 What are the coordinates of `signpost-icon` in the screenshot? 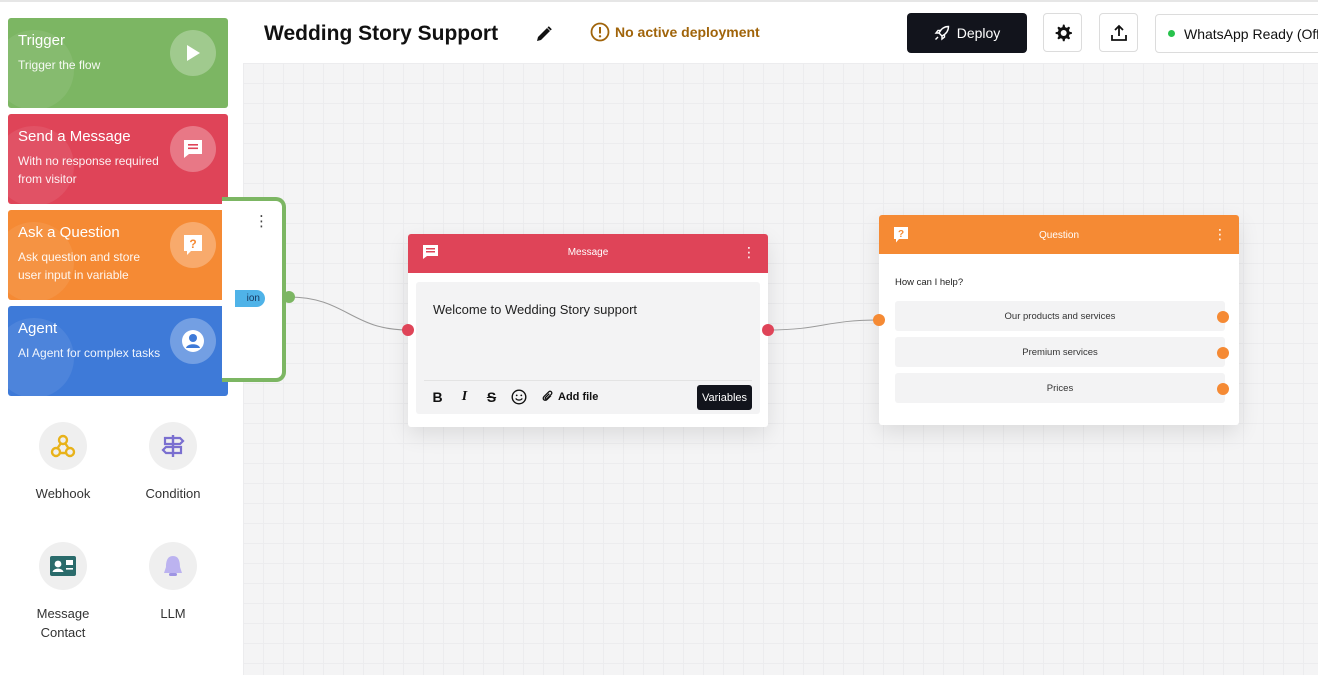 It's located at (173, 446).